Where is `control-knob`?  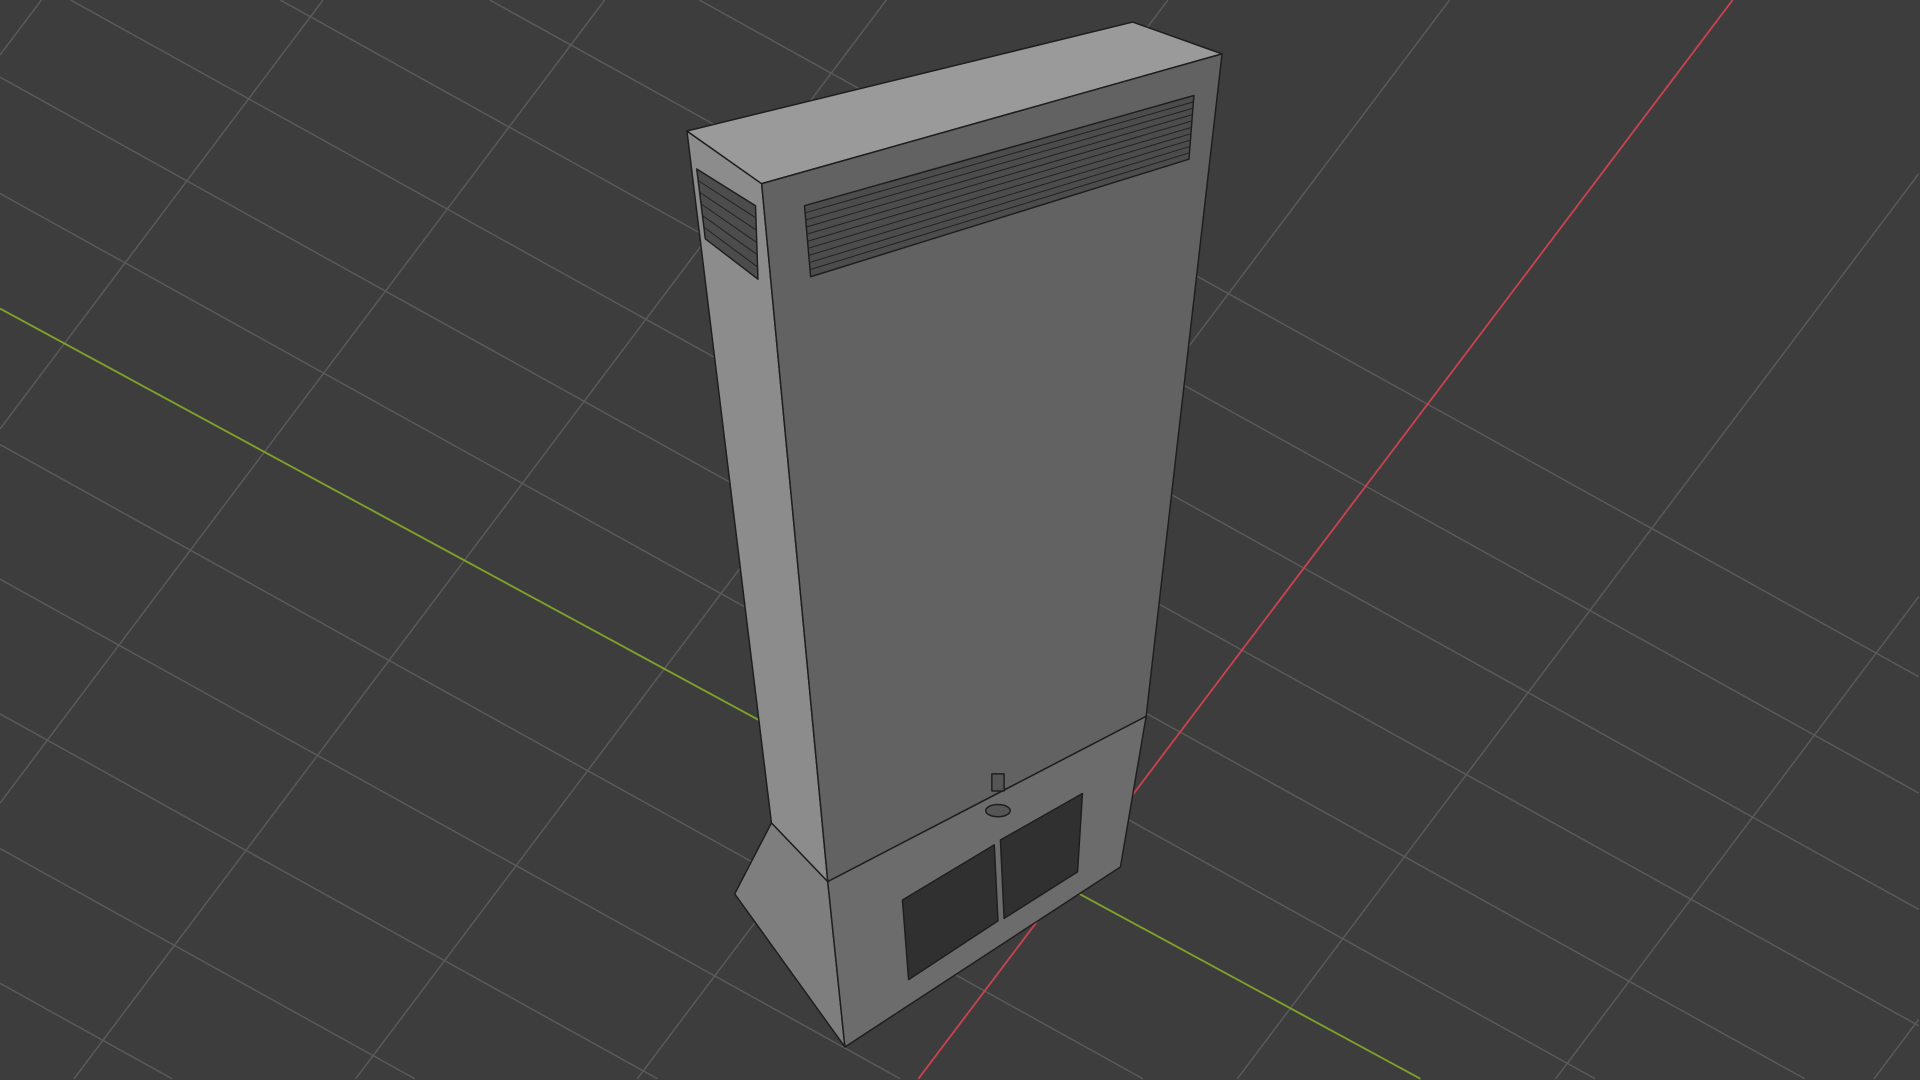
control-knob is located at coordinates (997, 810).